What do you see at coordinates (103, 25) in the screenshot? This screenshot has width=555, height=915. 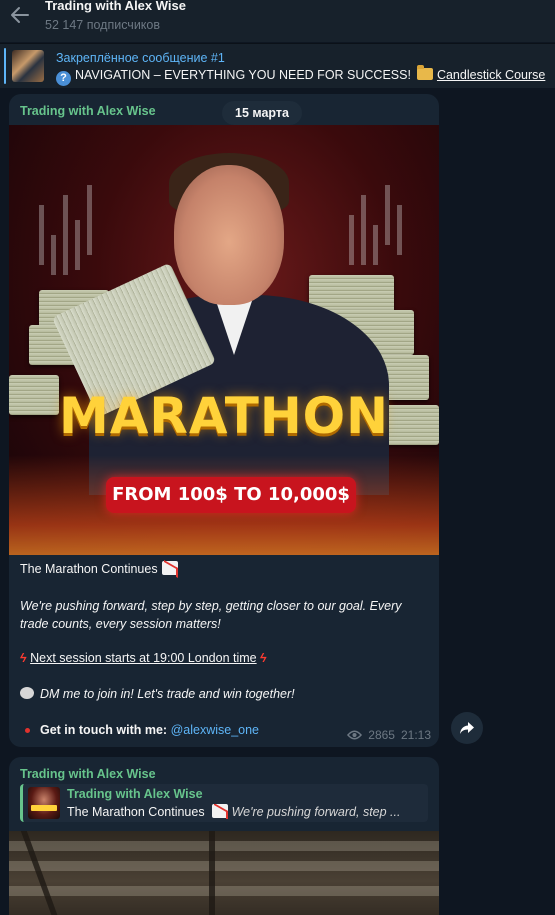 I see `subscriber-count: 52 147 подписчиков` at bounding box center [103, 25].